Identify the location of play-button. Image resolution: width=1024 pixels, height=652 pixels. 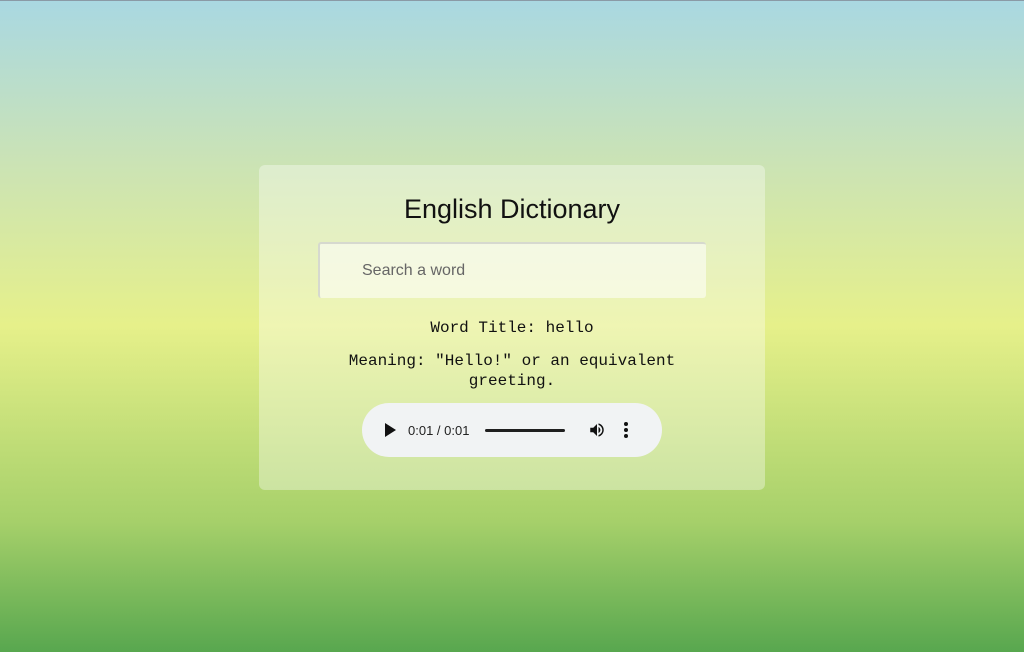
(390, 430).